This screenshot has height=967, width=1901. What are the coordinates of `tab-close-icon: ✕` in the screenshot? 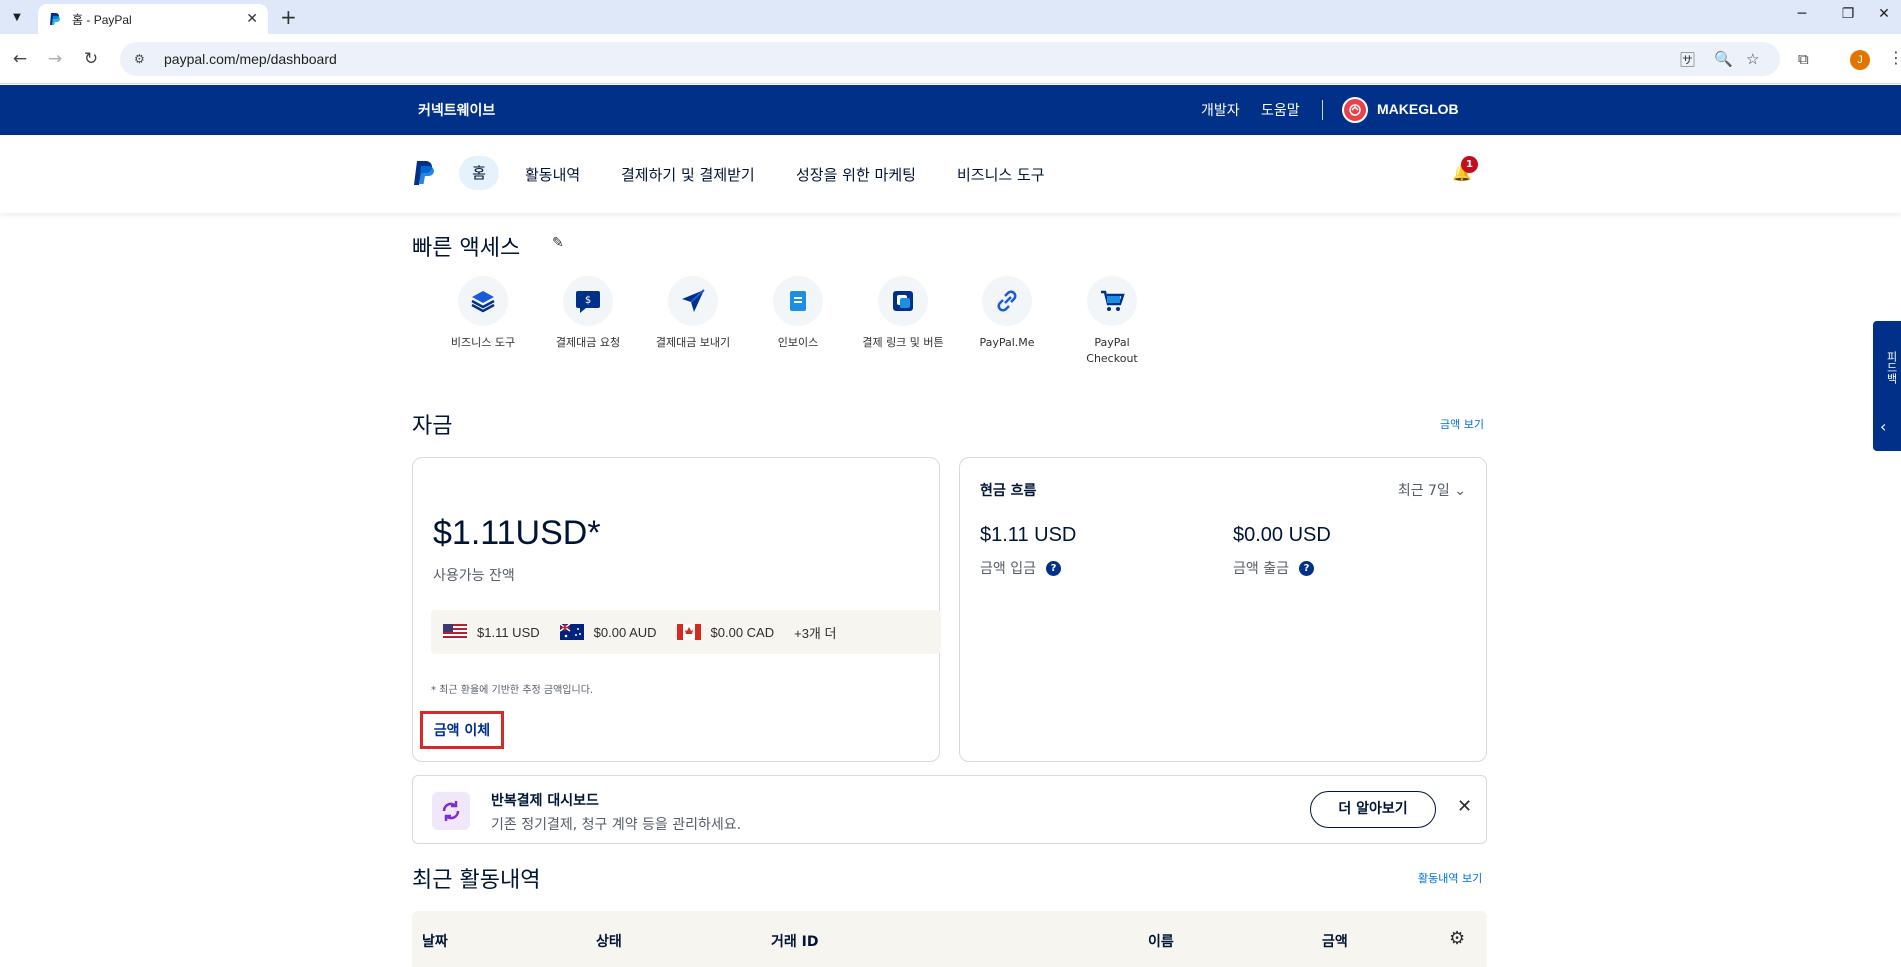 It's located at (252, 19).